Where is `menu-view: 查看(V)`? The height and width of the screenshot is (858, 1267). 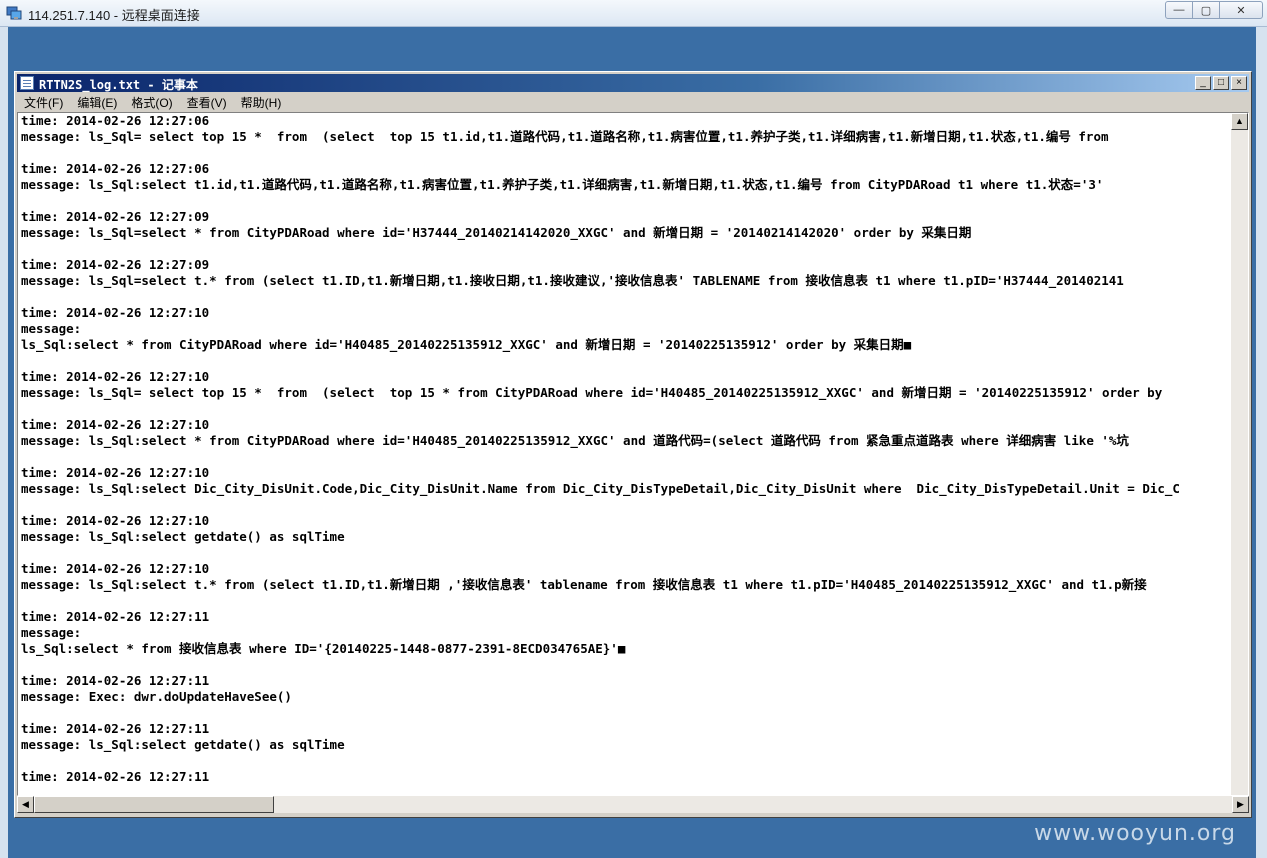 menu-view: 查看(V) is located at coordinates (207, 102).